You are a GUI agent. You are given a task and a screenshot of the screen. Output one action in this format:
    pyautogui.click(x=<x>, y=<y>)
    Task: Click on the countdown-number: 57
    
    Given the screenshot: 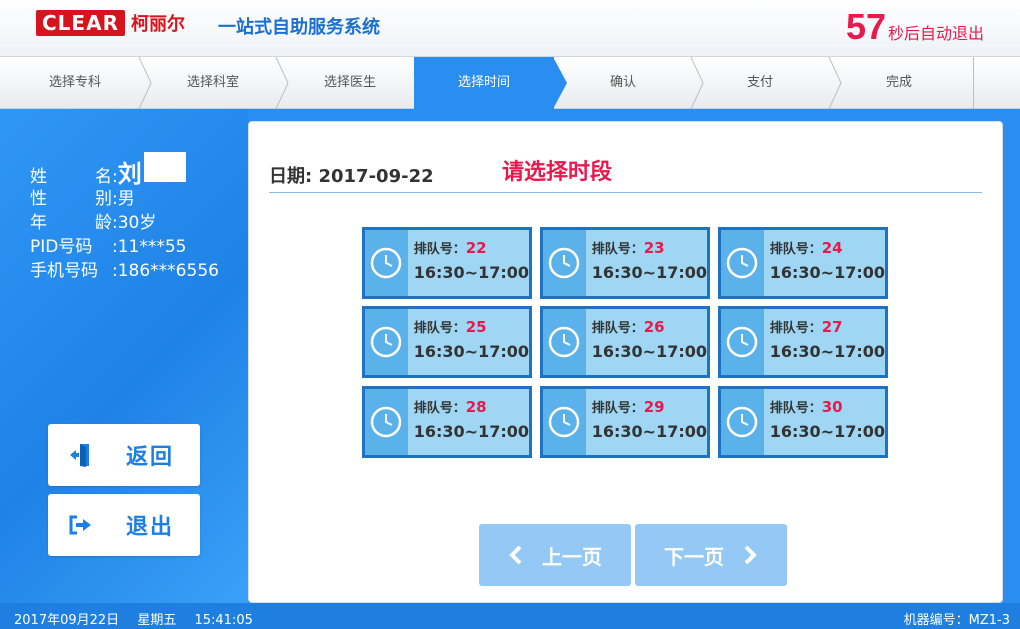 What is the action you would take?
    pyautogui.click(x=865, y=26)
    